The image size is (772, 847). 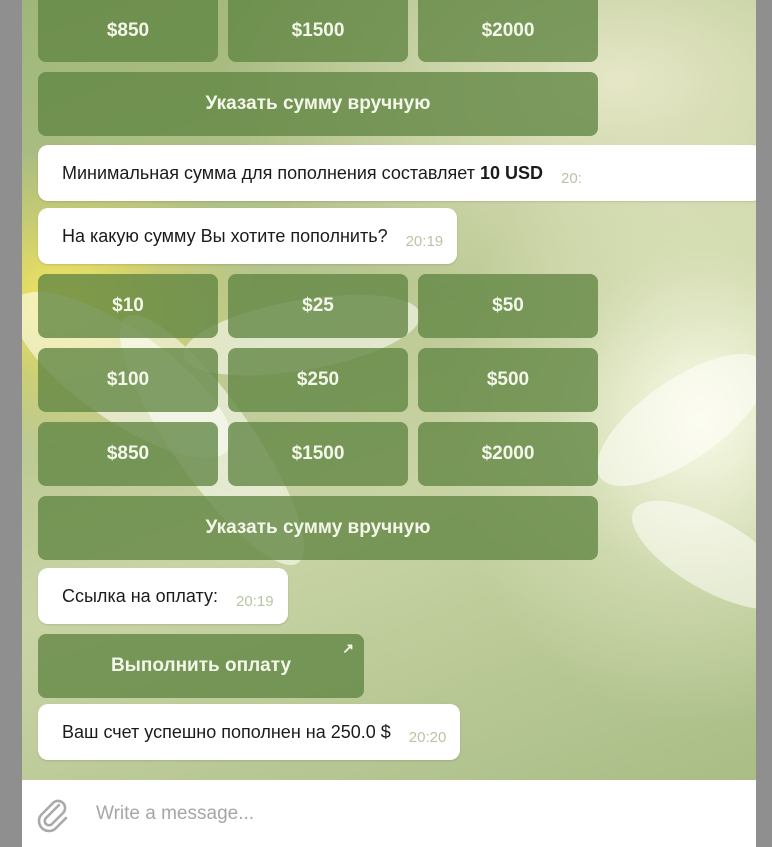 I want to click on keyboard-top-manual-row: Указать сумму вручную, so click(x=318, y=104).